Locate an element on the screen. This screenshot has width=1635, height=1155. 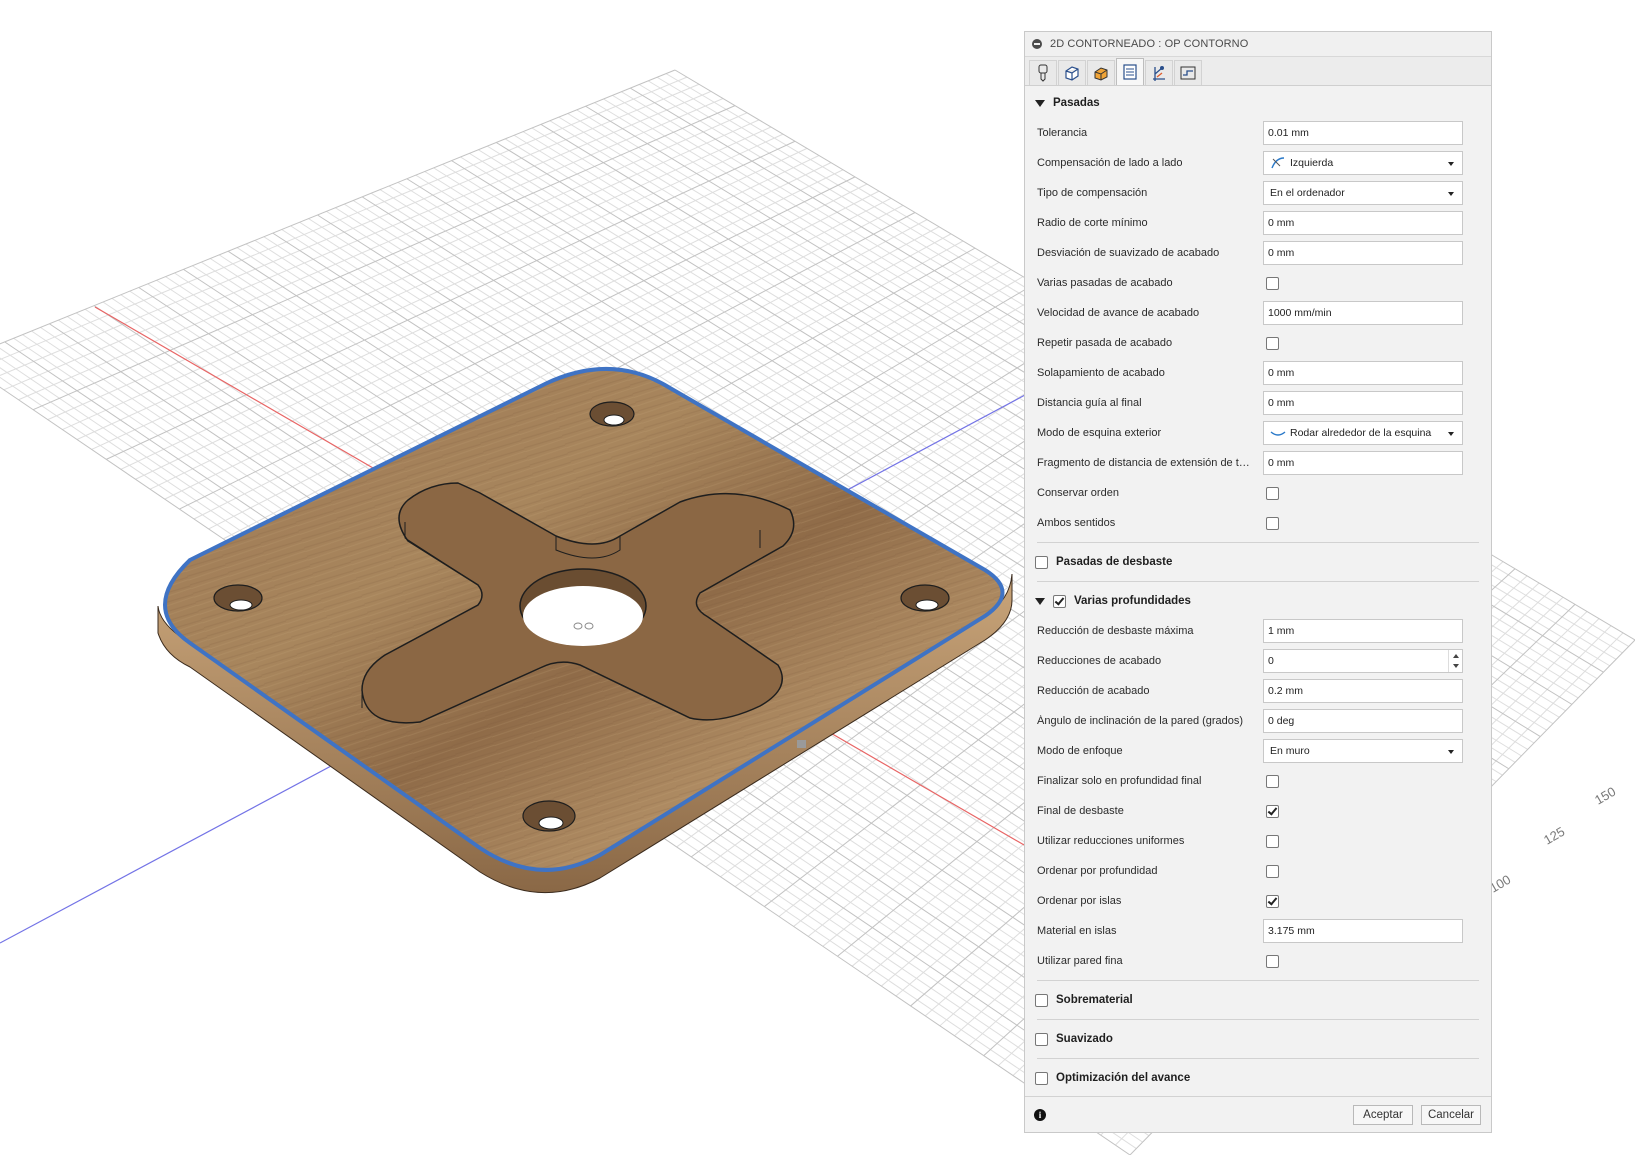
optimizacion-checkbox is located at coordinates (1041, 1078).